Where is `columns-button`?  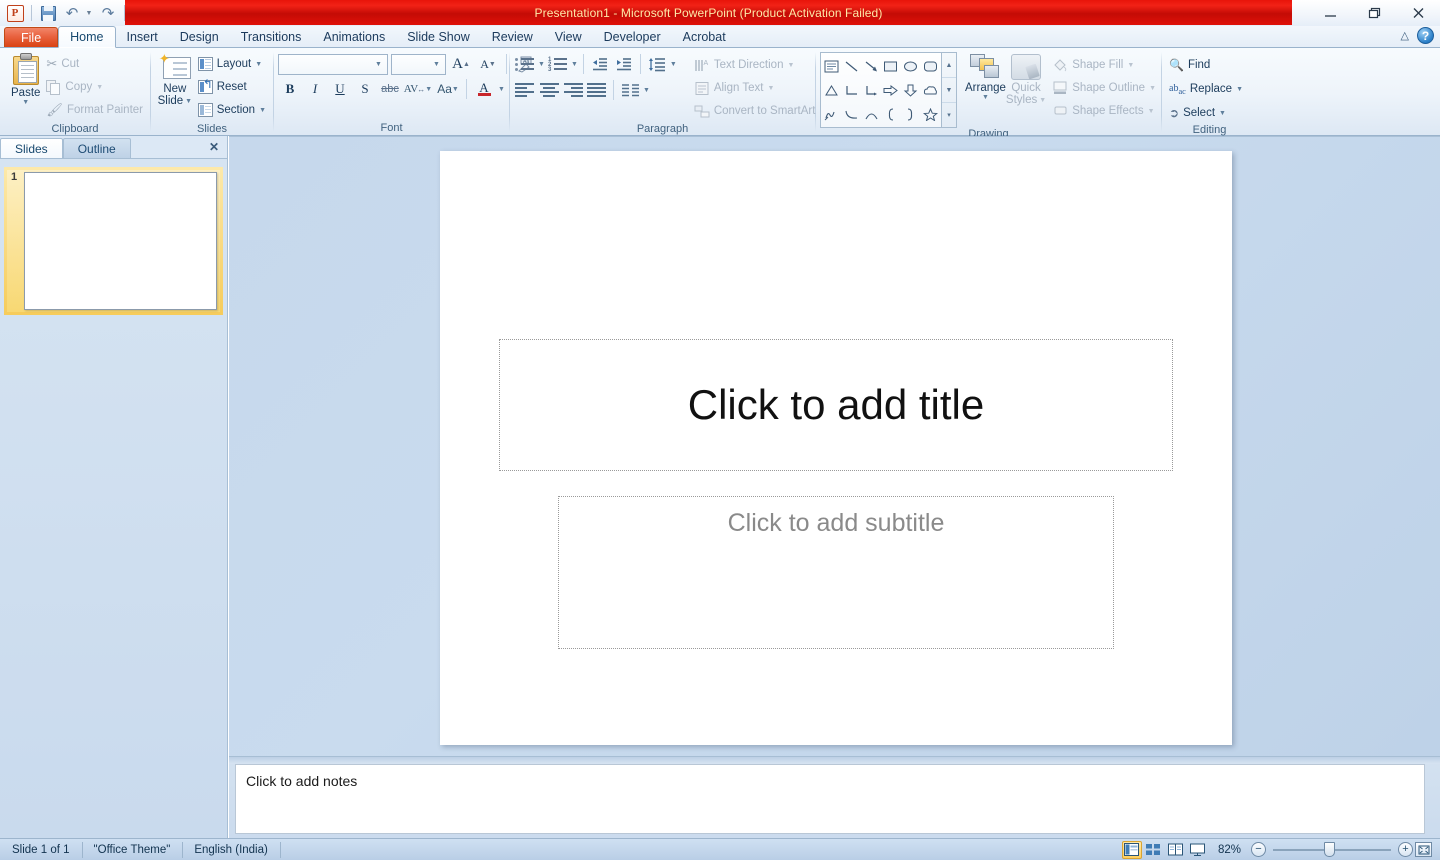 columns-button is located at coordinates (630, 90).